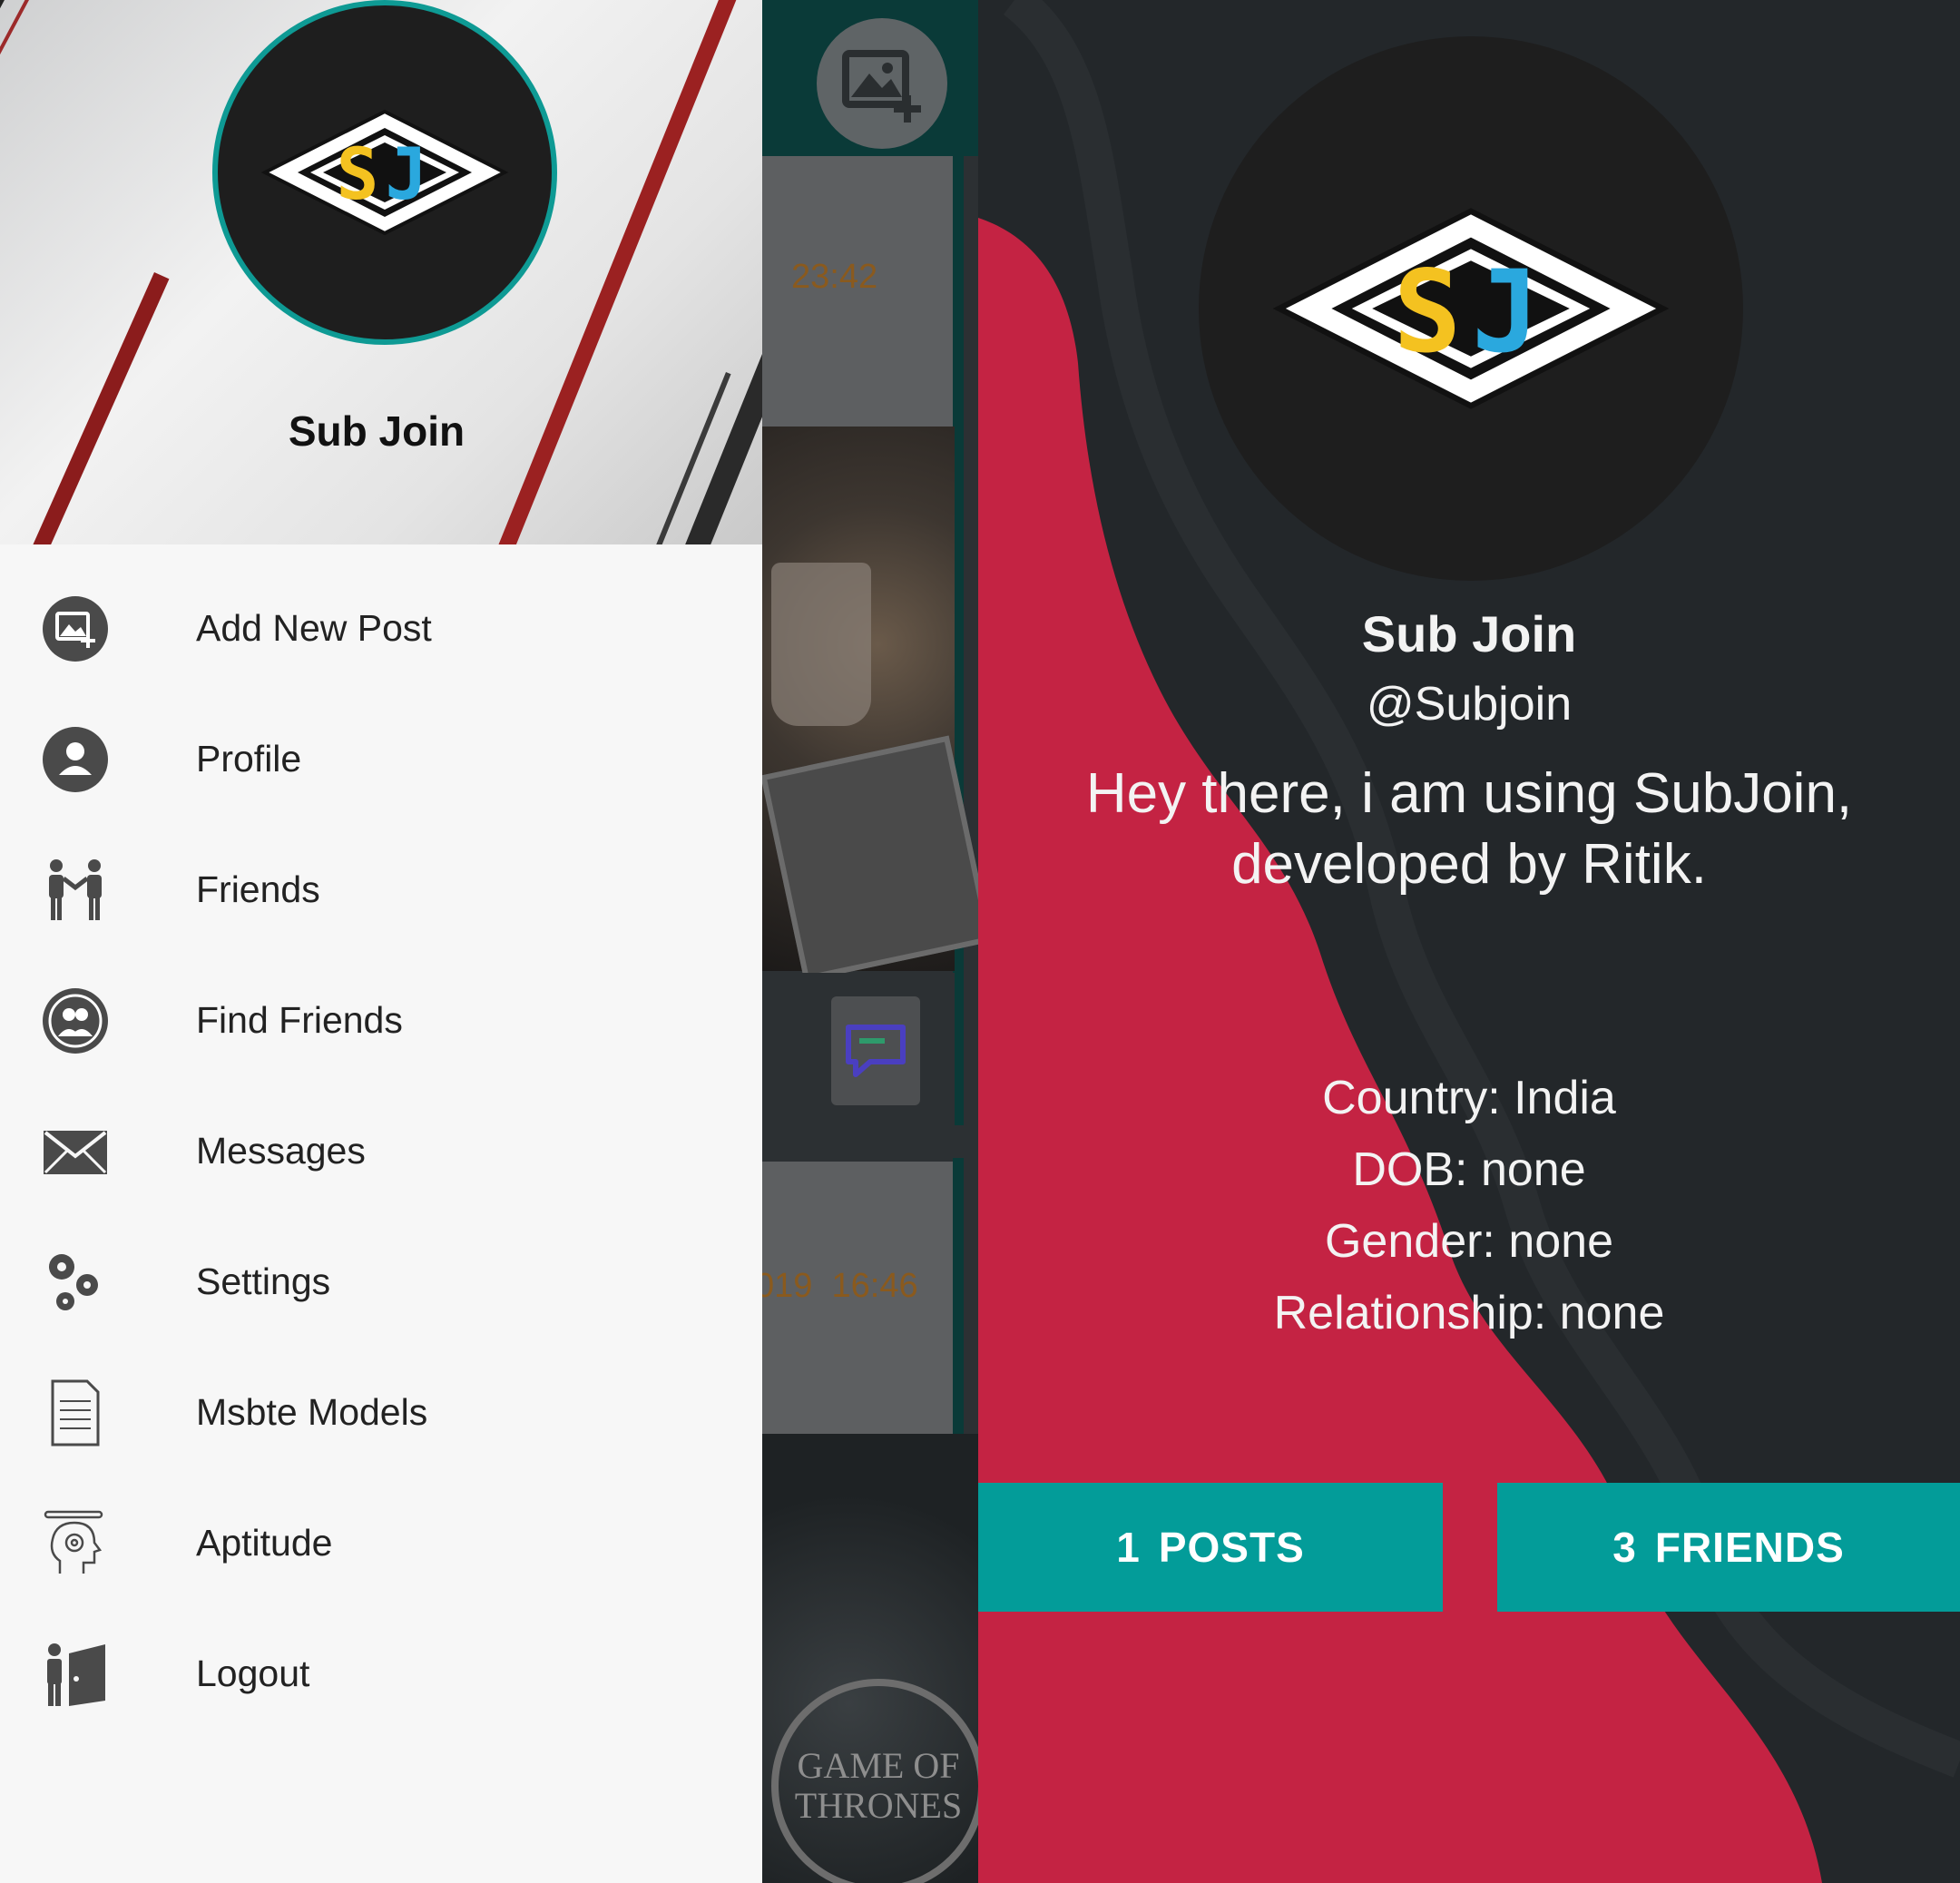  I want to click on menu-item-messages: Messages, so click(381, 1150).